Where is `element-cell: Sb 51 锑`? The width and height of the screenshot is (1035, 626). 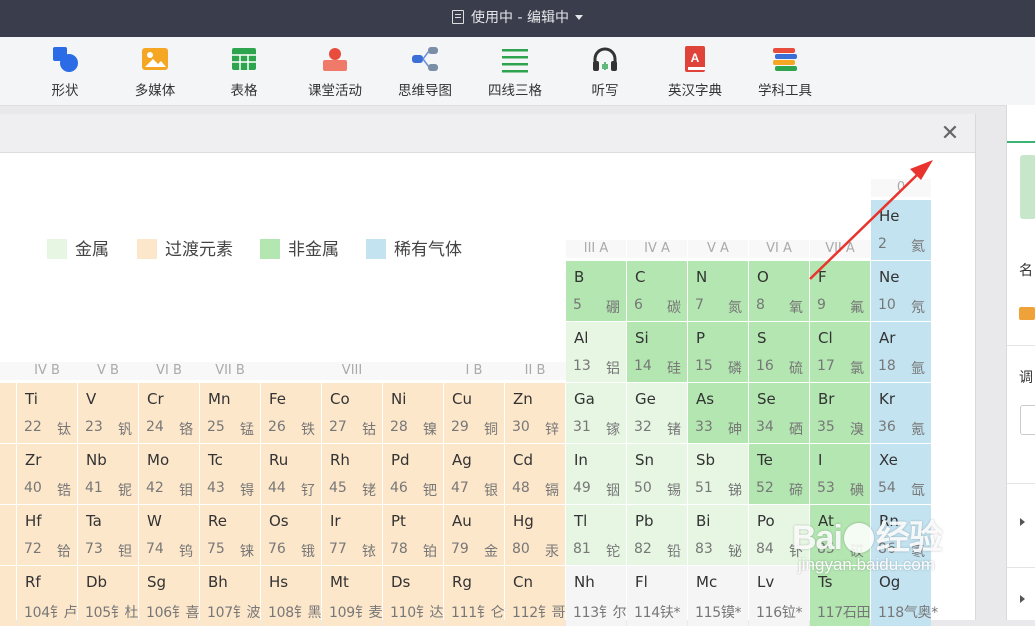 element-cell: Sb 51 锑 is located at coordinates (718, 474).